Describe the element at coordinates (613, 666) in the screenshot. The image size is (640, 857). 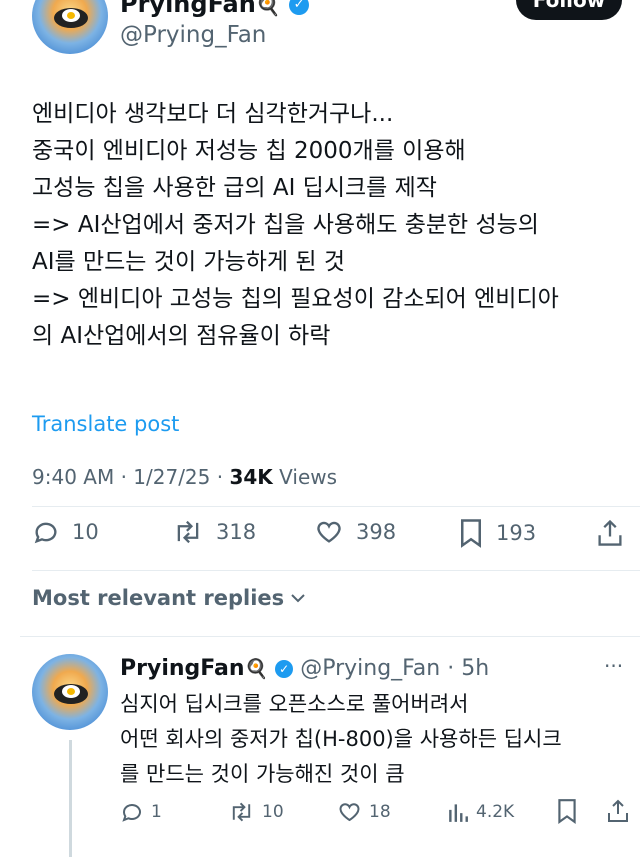
I see `more-options-icon: ···` at that location.